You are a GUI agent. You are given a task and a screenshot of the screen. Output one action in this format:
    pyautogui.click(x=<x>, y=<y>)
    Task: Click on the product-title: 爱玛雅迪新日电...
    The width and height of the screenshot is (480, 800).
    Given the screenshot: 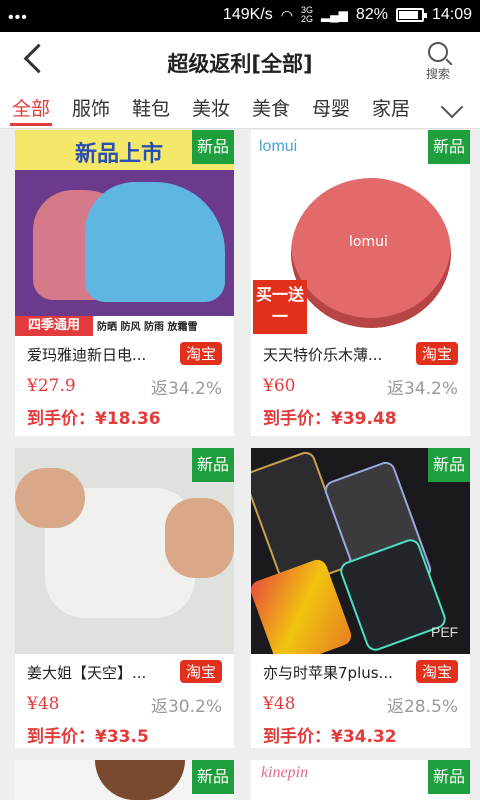 What is the action you would take?
    pyautogui.click(x=87, y=355)
    